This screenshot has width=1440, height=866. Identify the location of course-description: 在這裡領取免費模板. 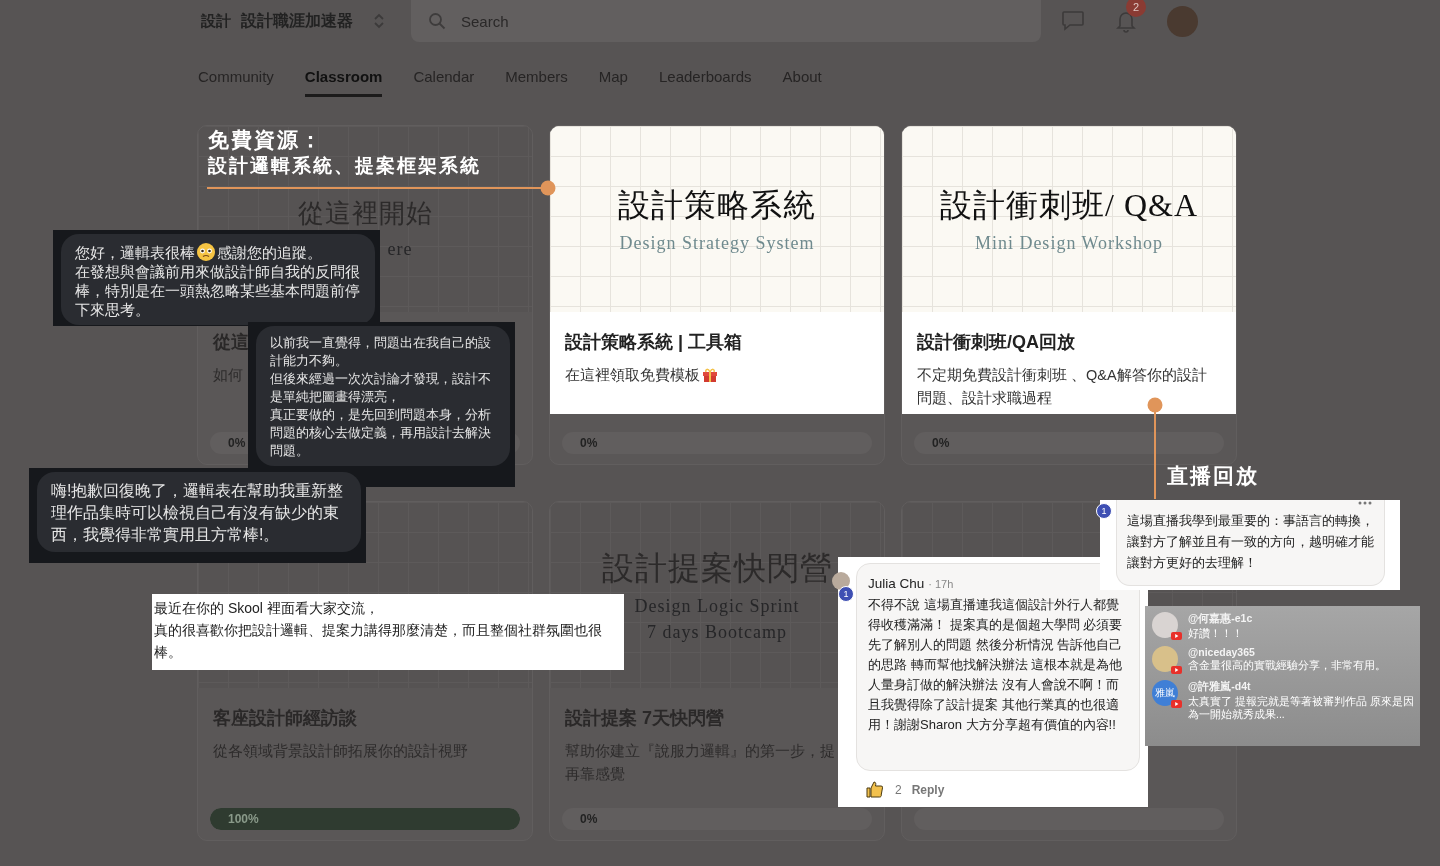
(632, 375).